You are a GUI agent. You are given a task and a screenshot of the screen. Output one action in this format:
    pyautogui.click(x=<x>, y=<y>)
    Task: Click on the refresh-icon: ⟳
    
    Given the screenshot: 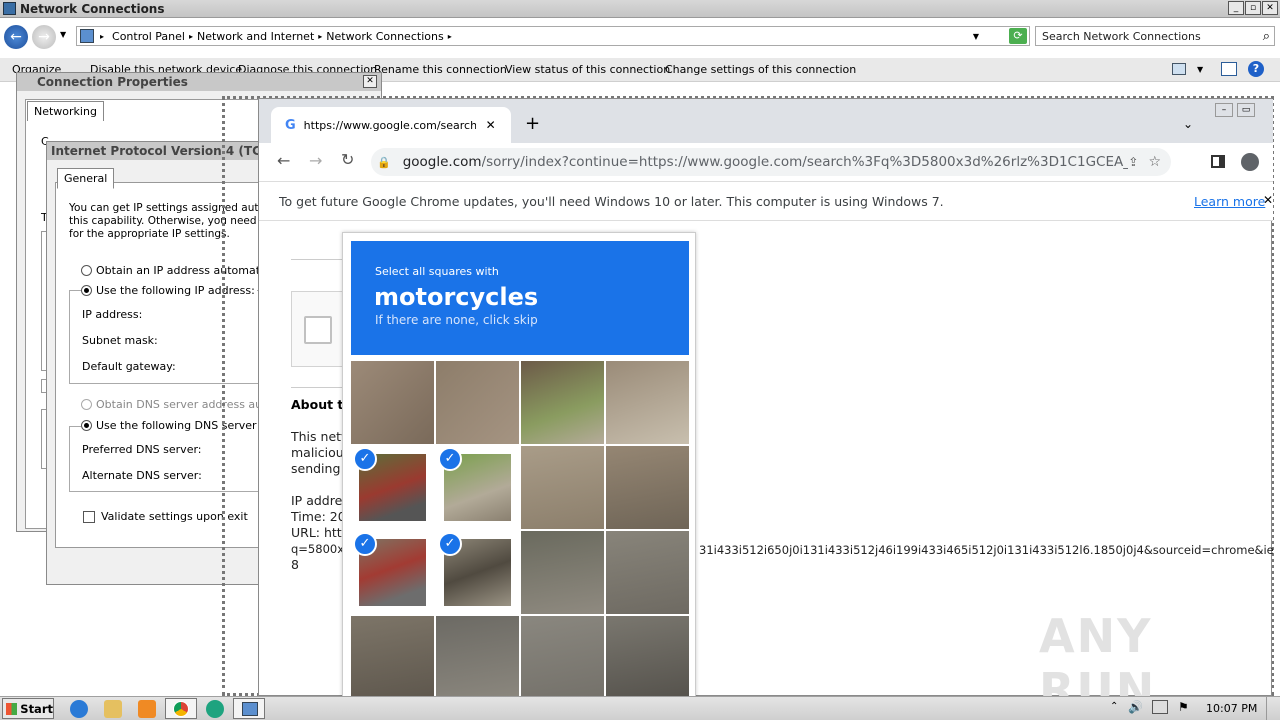 What is the action you would take?
    pyautogui.click(x=1018, y=36)
    